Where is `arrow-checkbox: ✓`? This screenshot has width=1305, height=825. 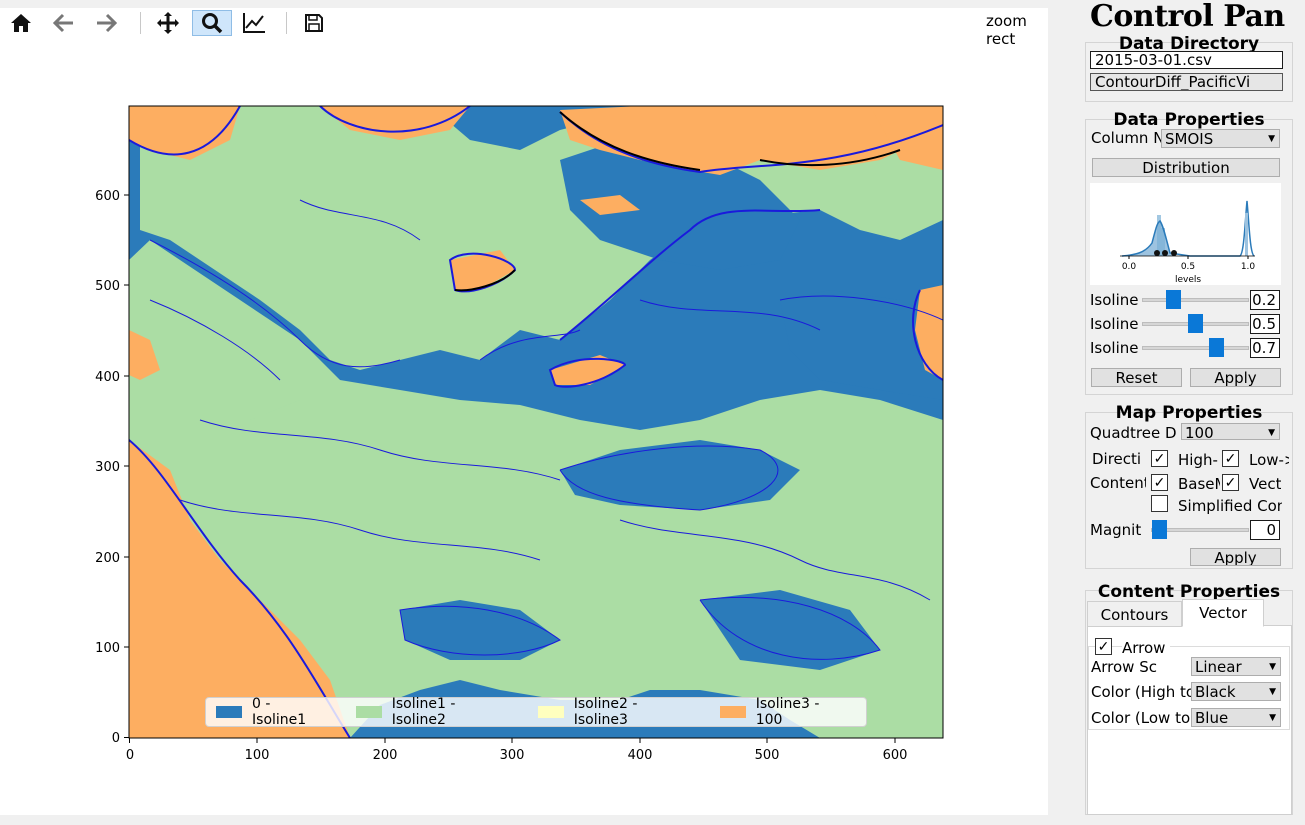 arrow-checkbox: ✓ is located at coordinates (1103, 646).